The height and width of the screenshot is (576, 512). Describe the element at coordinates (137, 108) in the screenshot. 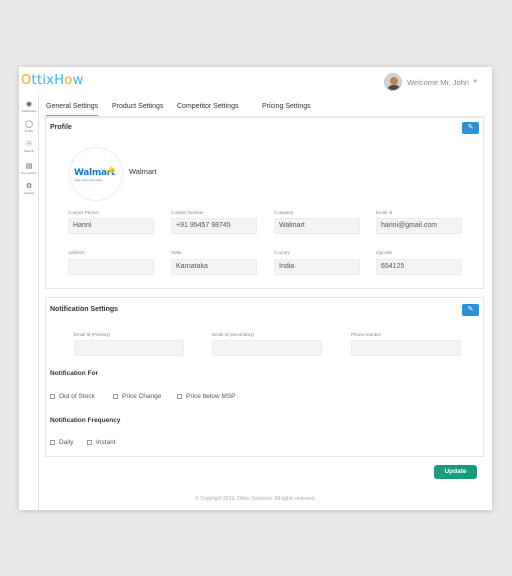

I see `tab-product-settings: Product Settings` at that location.